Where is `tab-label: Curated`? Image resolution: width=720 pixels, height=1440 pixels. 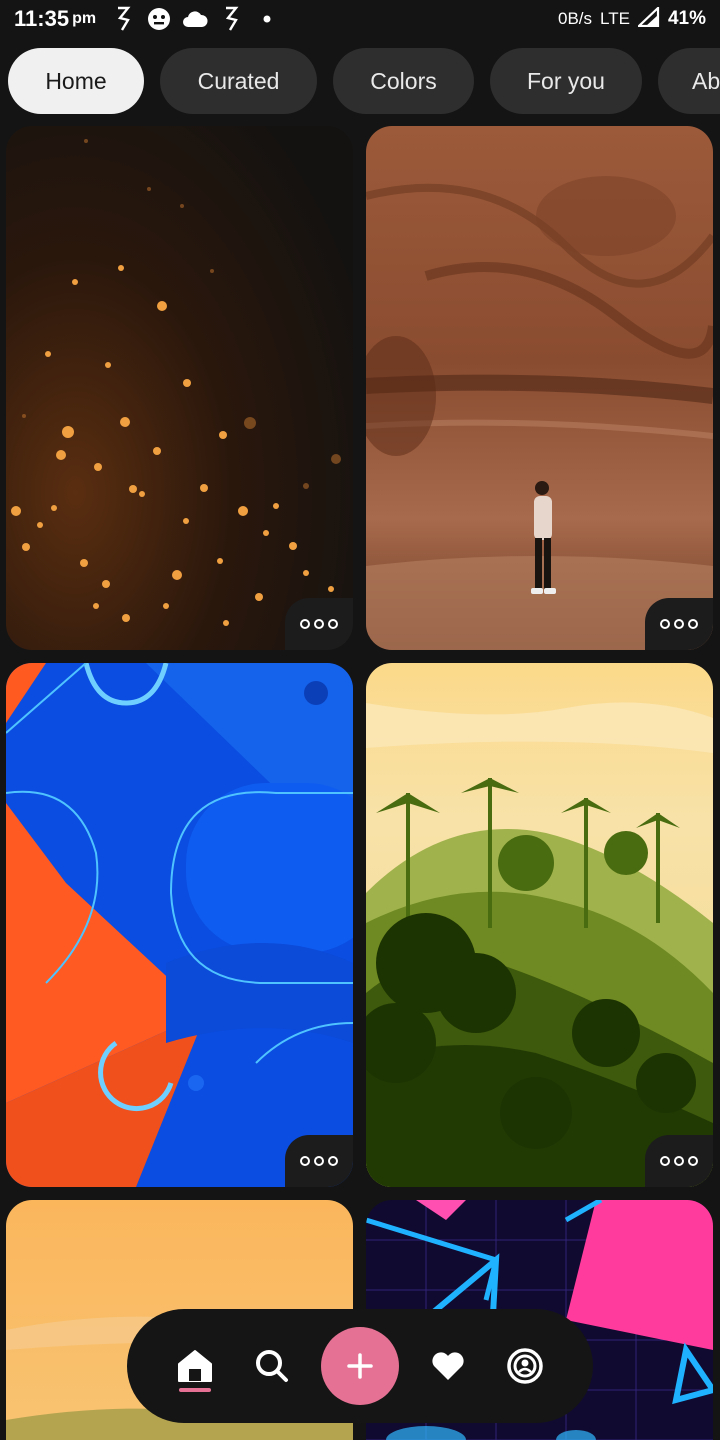 tab-label: Curated is located at coordinates (238, 80).